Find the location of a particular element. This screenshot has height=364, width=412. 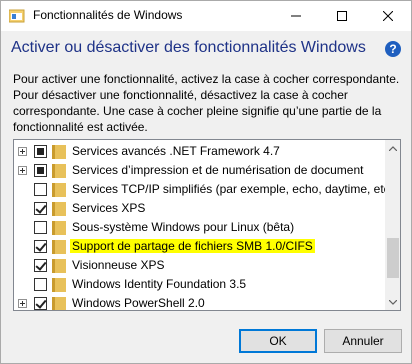

close-icon is located at coordinates (388, 16).